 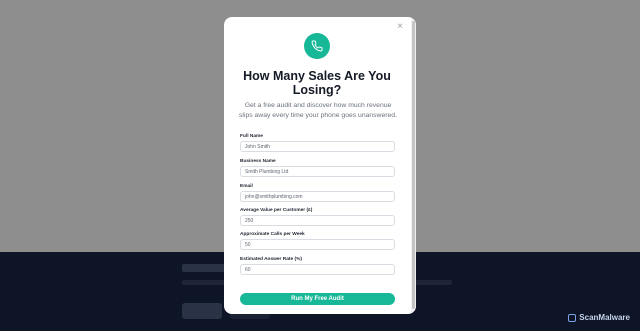 I want to click on average-value-label: Average Value per Customer (£), so click(x=276, y=210).